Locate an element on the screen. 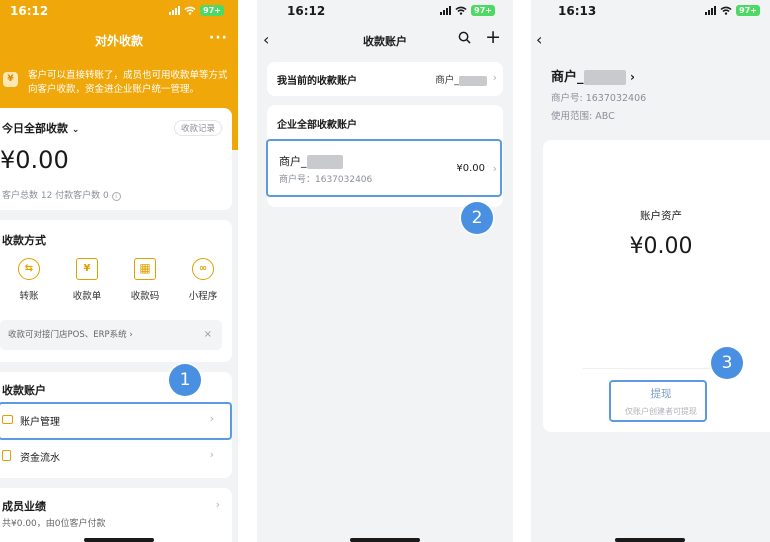 The image size is (770, 542). method-label: 收款码 is located at coordinates (145, 296).